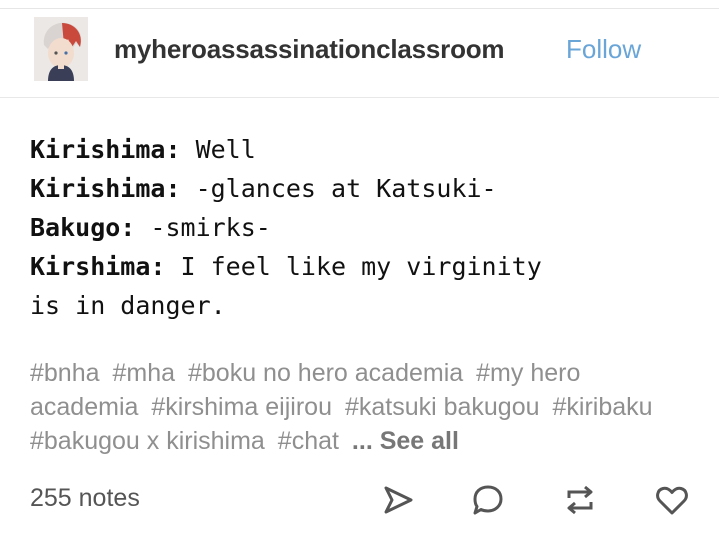  What do you see at coordinates (143, 373) in the screenshot?
I see `tag-link: #mha` at bounding box center [143, 373].